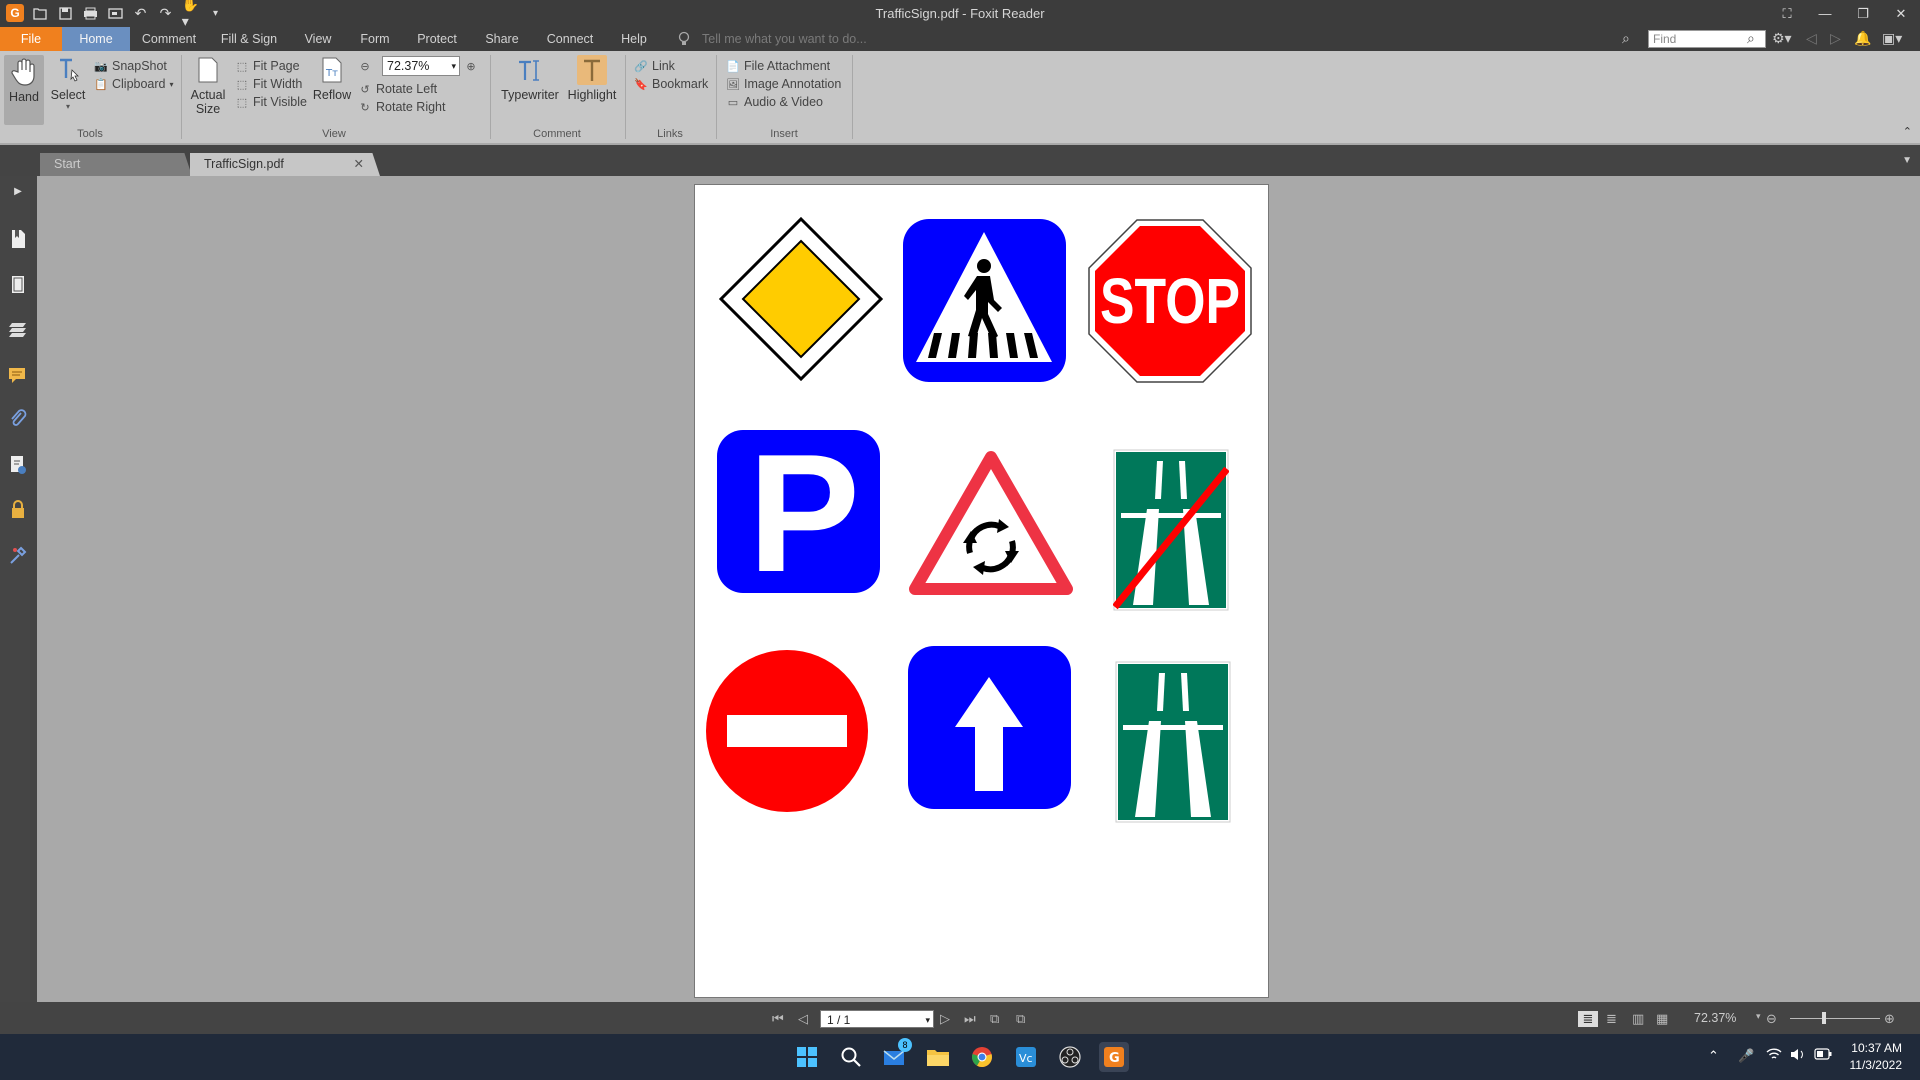 This screenshot has width=1920, height=1080. What do you see at coordinates (1892, 38) in the screenshot?
I see `account-icon: ▣▾` at bounding box center [1892, 38].